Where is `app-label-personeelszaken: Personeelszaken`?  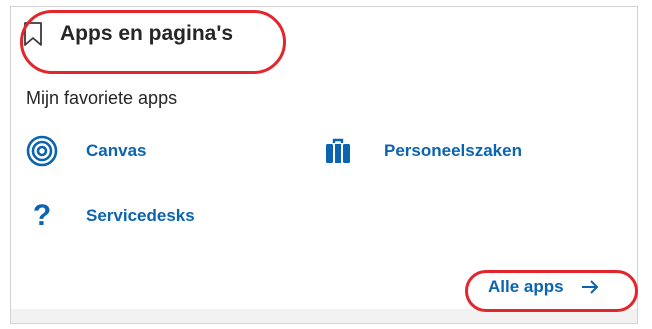 app-label-personeelszaken: Personeelszaken is located at coordinates (453, 150).